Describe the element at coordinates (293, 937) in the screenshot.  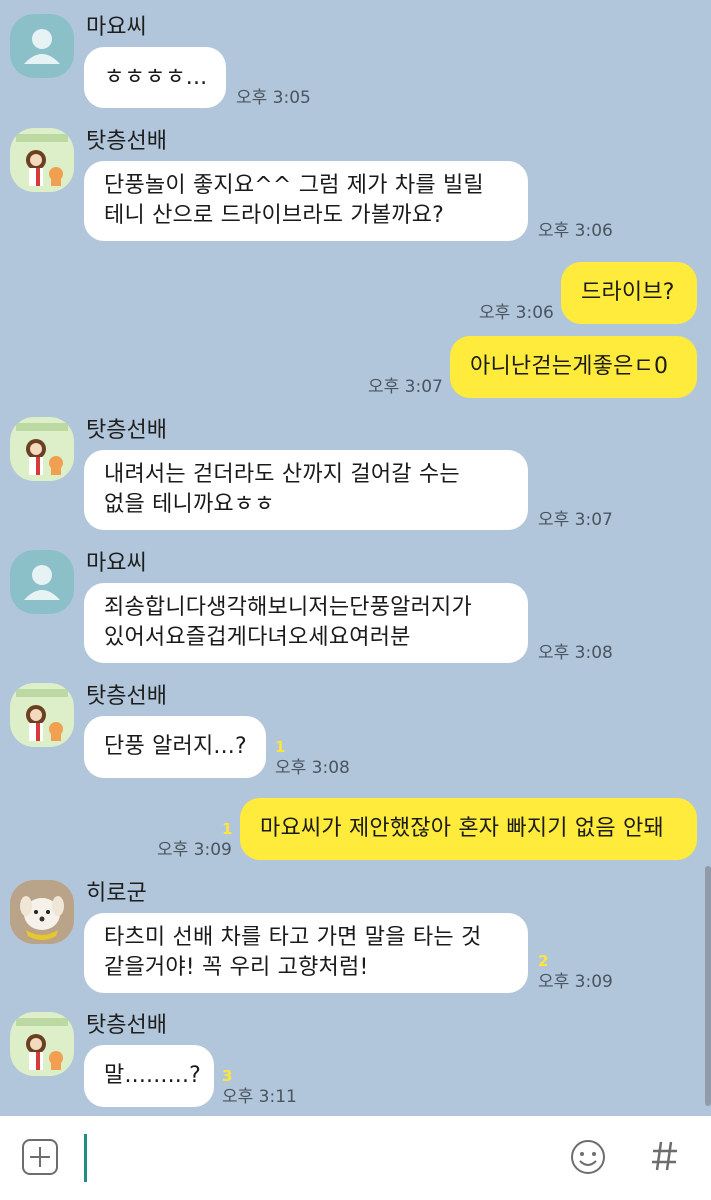
I see `message-text-line: 타츠미 선배 차를 타고 가면 말을 타는 것` at that location.